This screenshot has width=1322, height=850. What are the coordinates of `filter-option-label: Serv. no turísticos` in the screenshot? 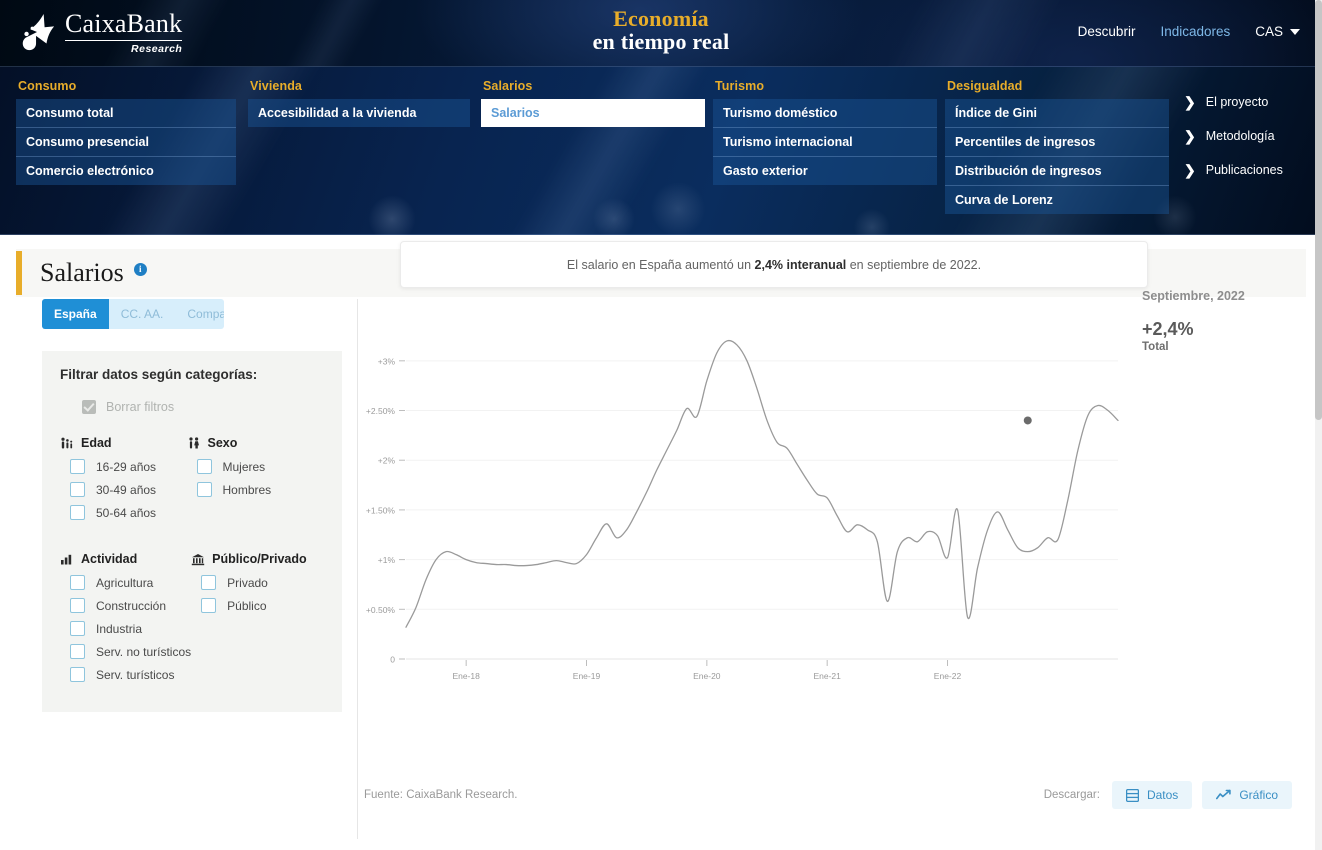 It's located at (144, 651).